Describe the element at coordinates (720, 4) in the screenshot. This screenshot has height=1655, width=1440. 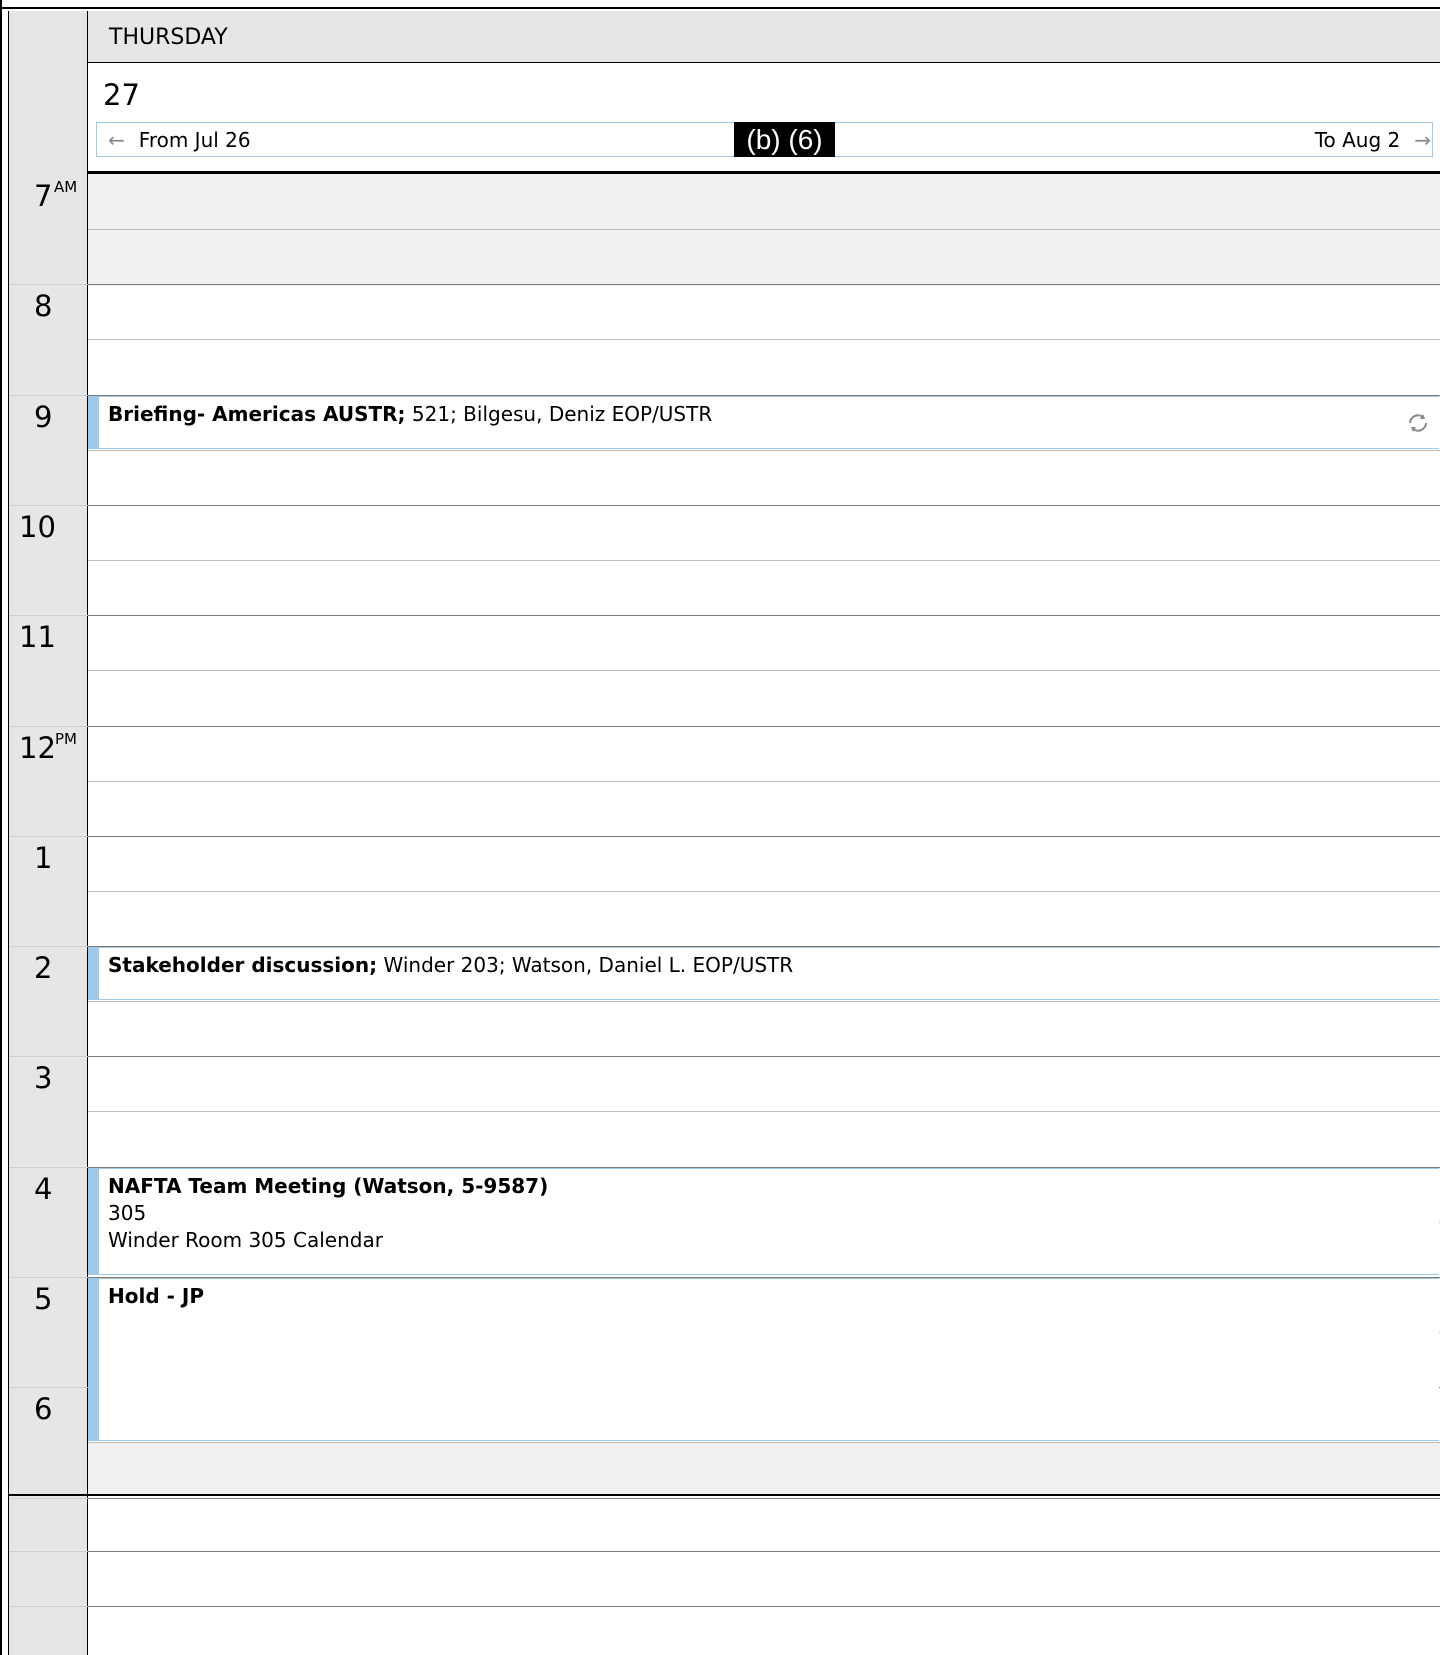
I see `top-border` at that location.